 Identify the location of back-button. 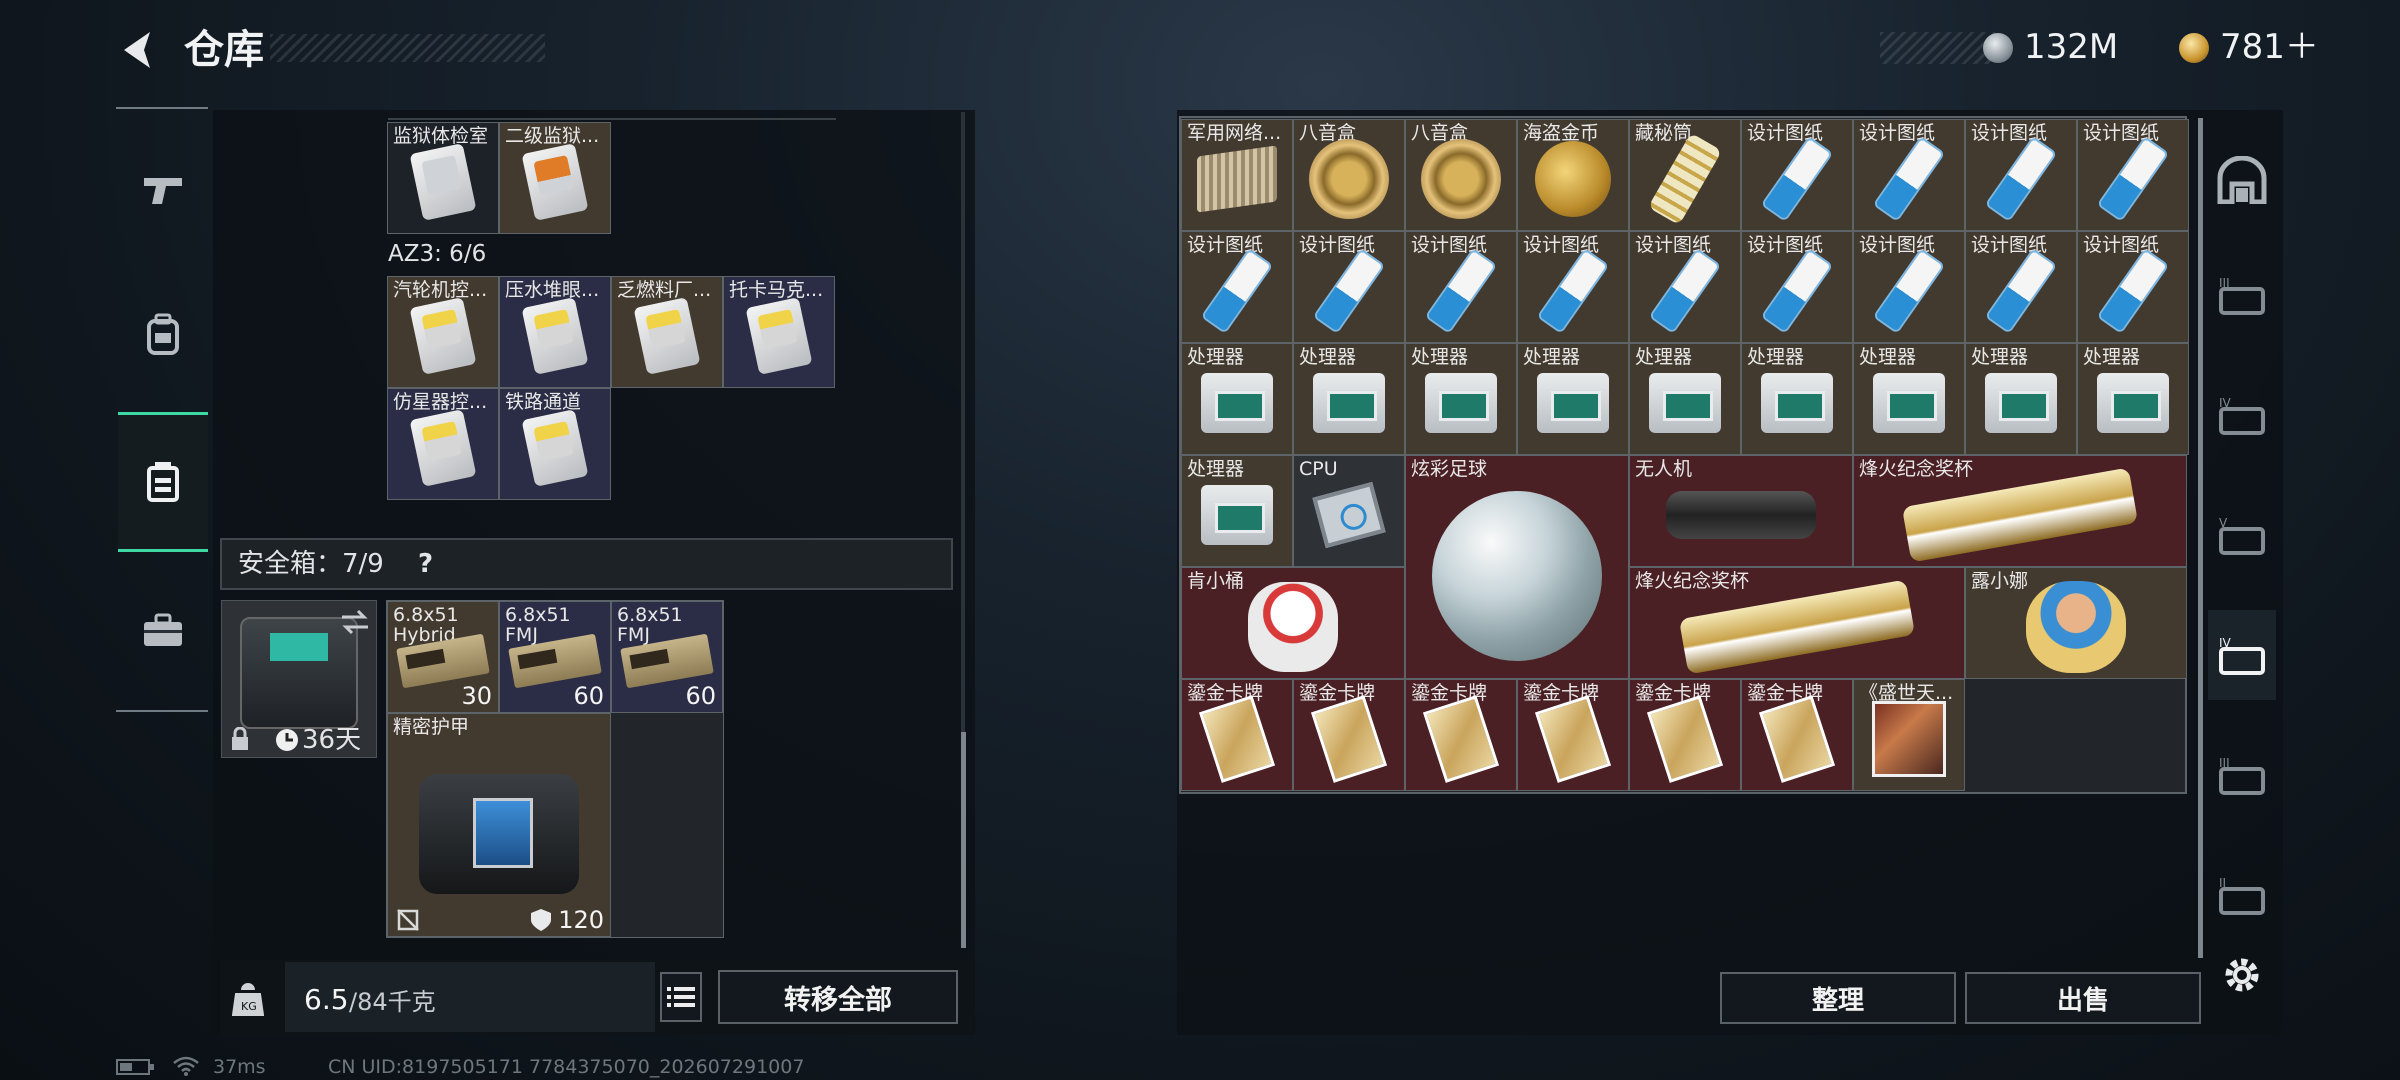
(136, 50).